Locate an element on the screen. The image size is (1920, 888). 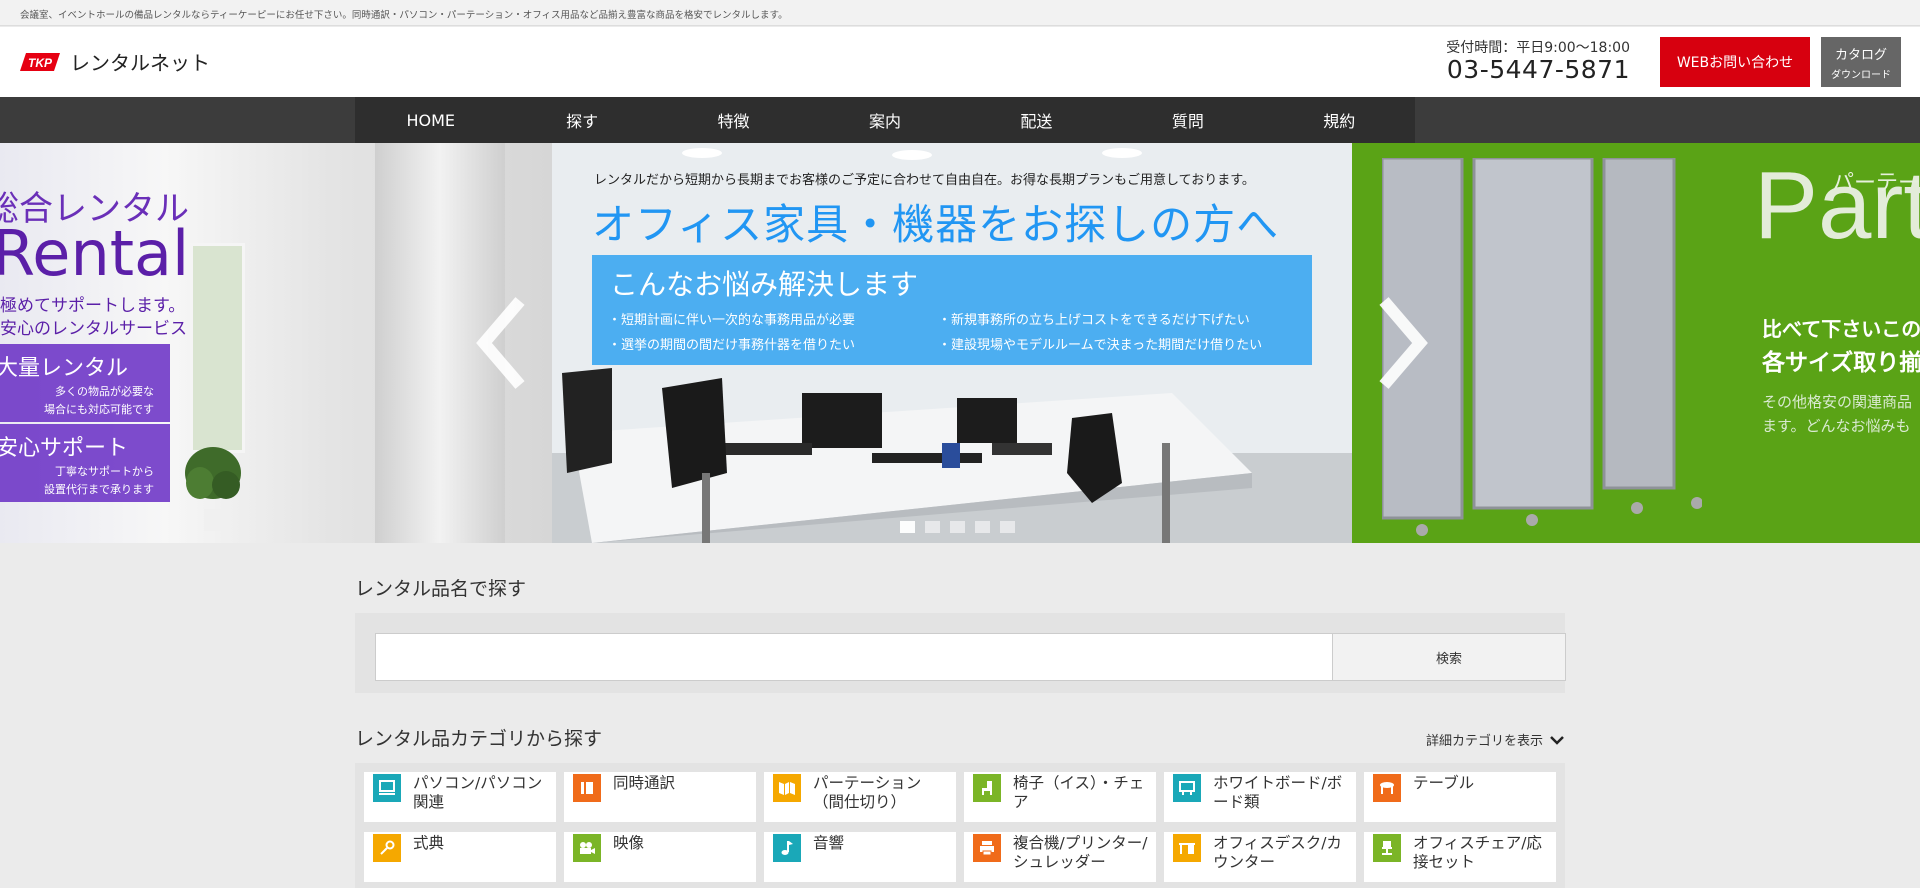
slide-box-support-line1: 丁寧なサポートから is located at coordinates (104, 471).